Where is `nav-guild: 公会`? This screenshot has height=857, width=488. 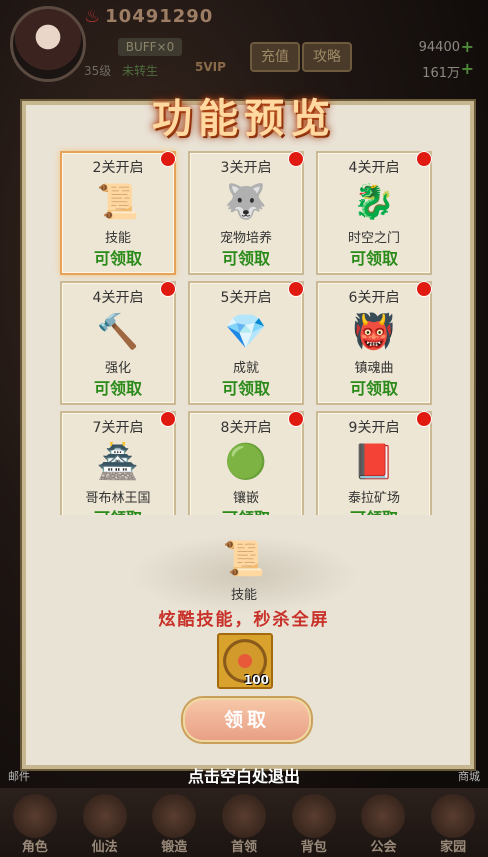
nav-guild: 公会 is located at coordinates (384, 822).